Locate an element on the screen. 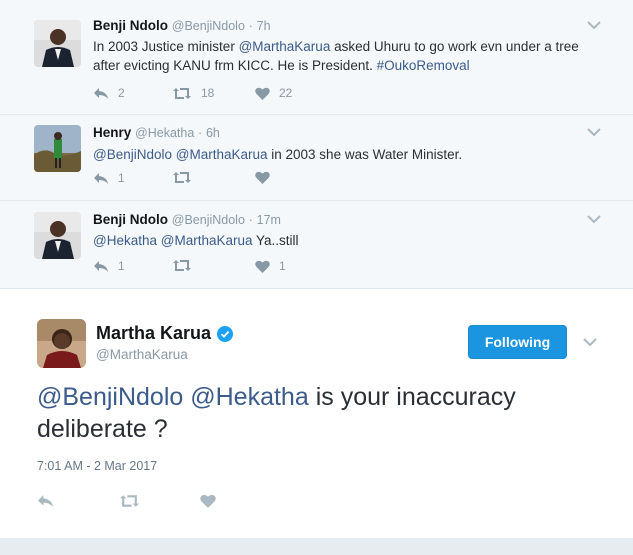  text-segment: in 2003 she was Water Minister. is located at coordinates (365, 154).